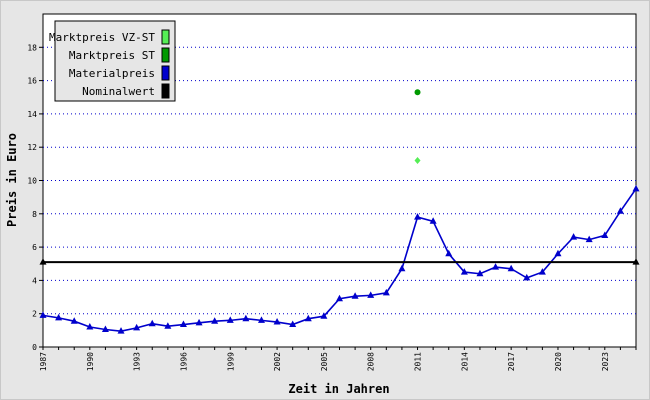  I want to click on x-tick-label: 2023, so click(605, 361).